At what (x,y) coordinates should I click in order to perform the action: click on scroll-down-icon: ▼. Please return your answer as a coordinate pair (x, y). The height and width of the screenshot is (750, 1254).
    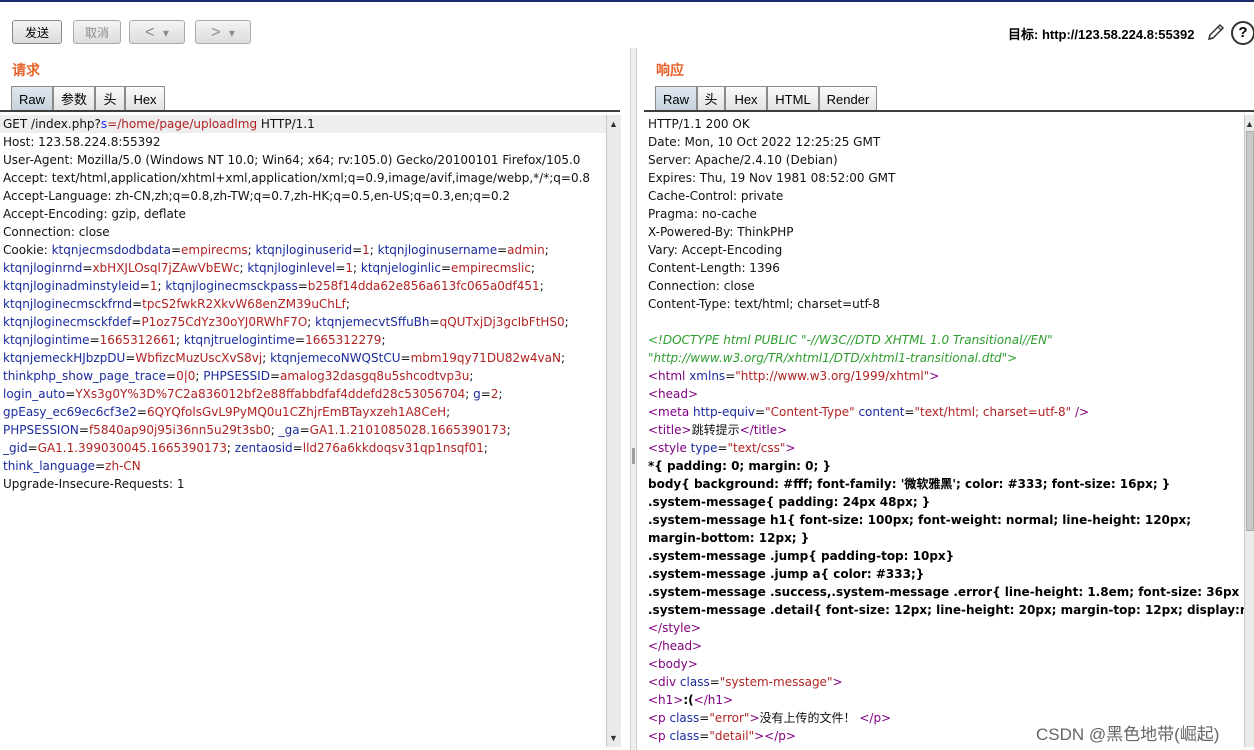
    Looking at the image, I should click on (613, 738).